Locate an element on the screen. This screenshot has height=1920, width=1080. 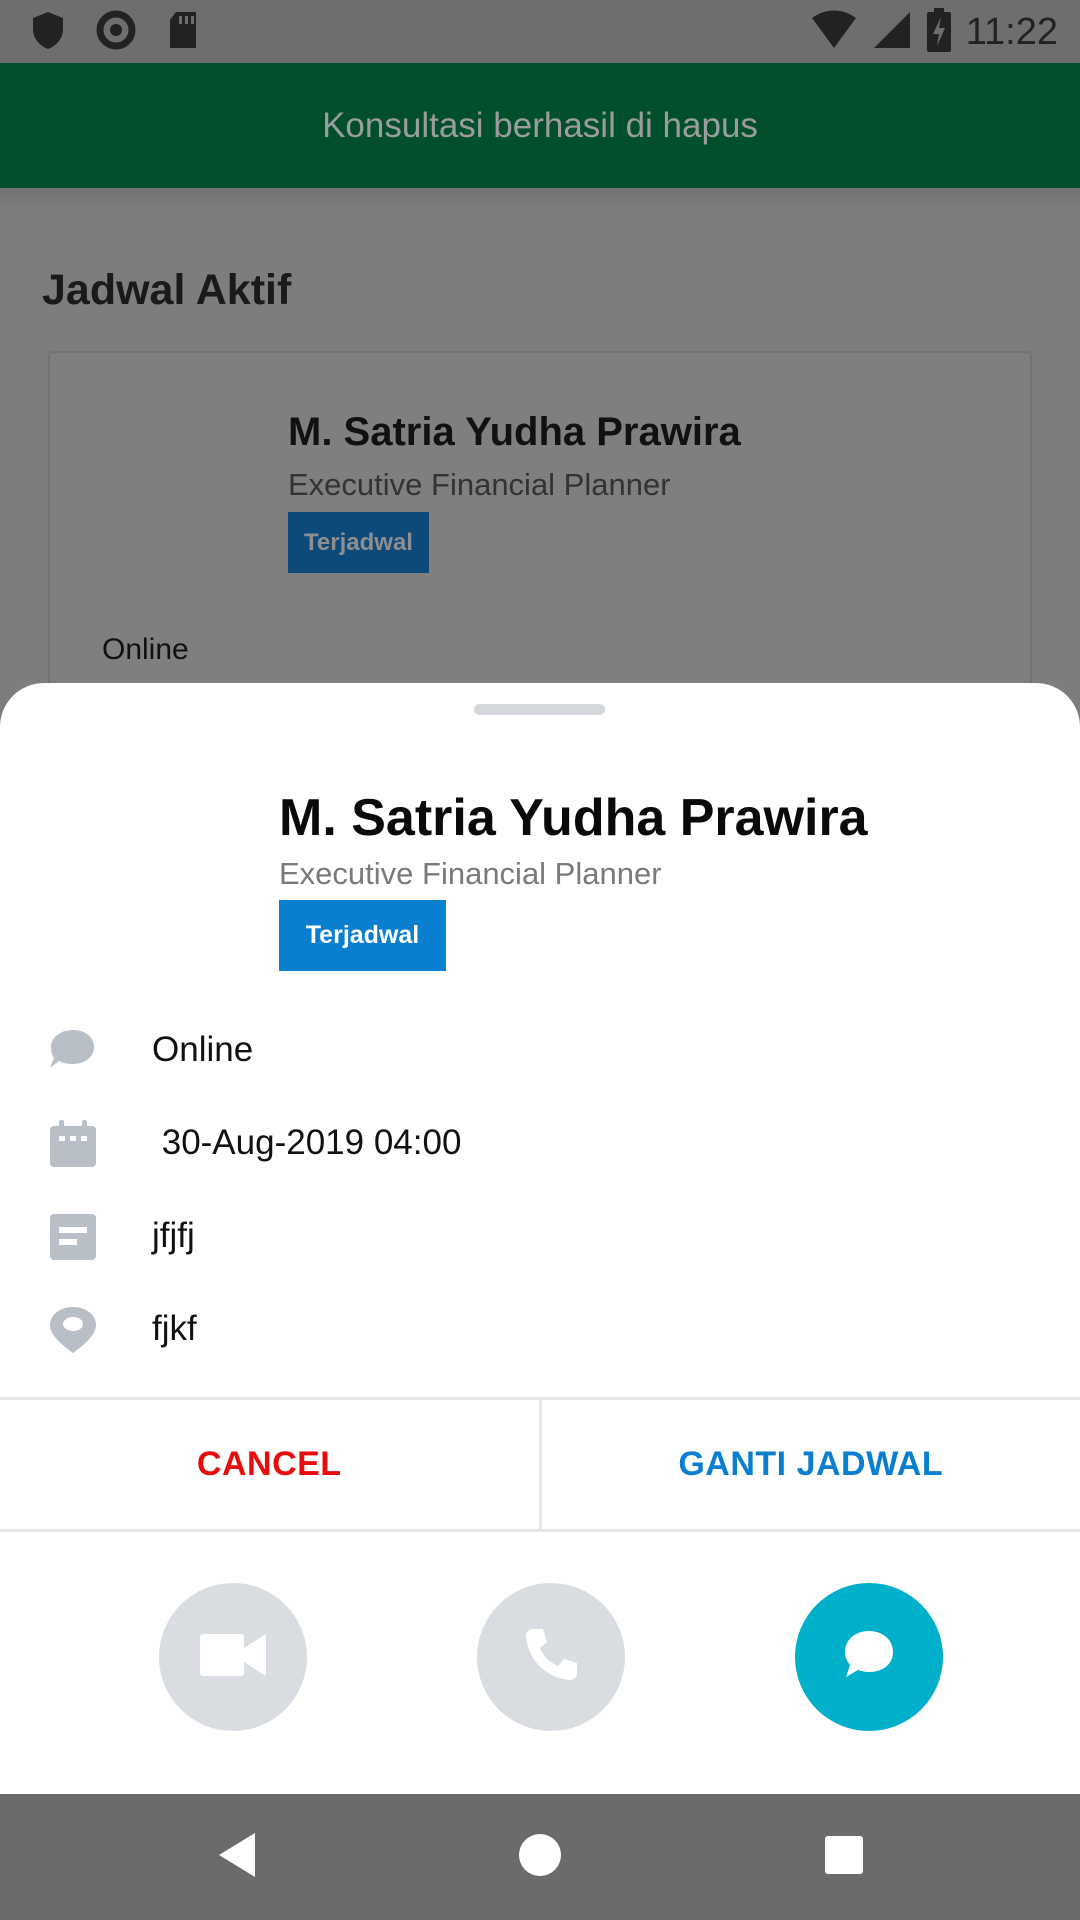
note-icon is located at coordinates (73, 1237).